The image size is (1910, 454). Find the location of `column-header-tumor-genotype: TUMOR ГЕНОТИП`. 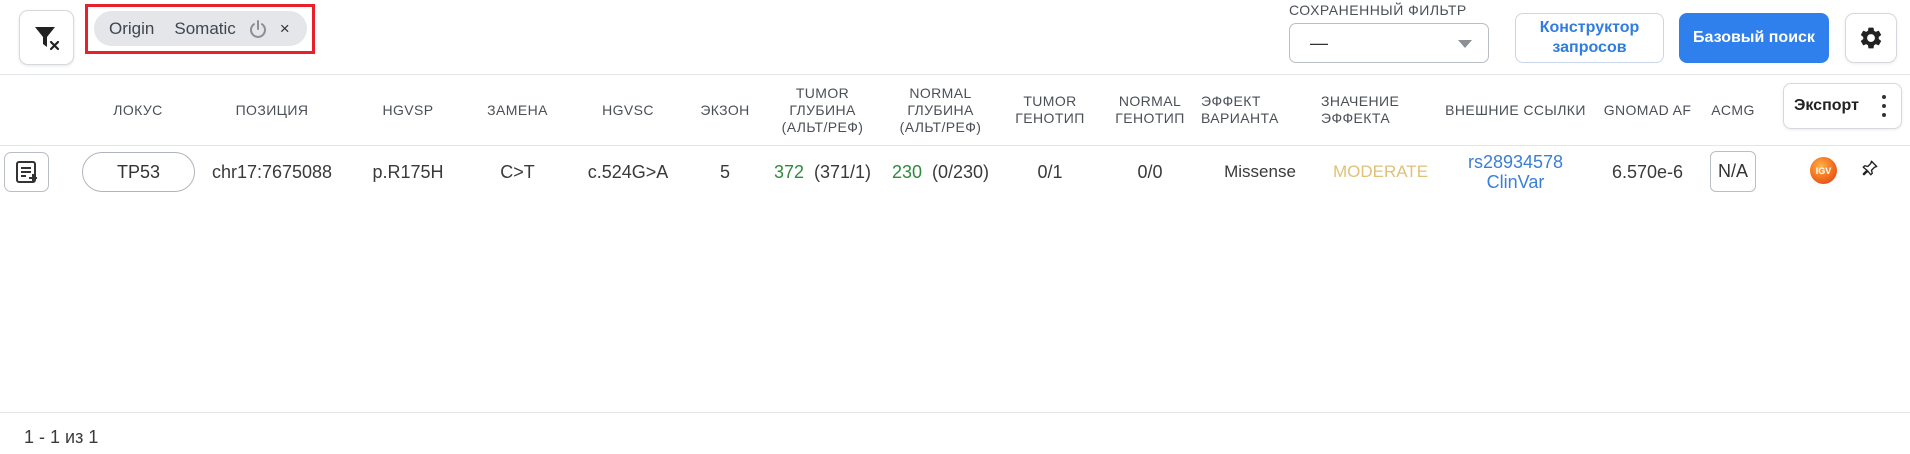

column-header-tumor-genotype: TUMOR ГЕНОТИП is located at coordinates (1050, 110).